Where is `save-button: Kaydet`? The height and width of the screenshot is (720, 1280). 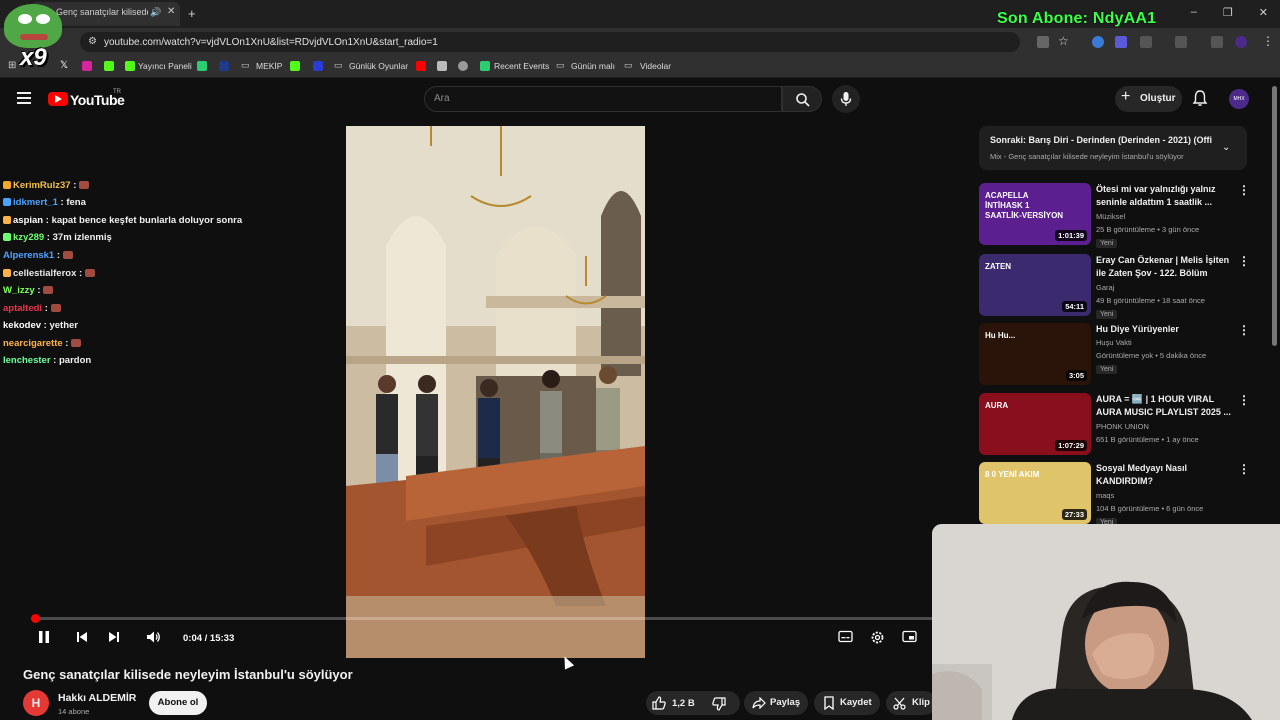 save-button: Kaydet is located at coordinates (847, 703).